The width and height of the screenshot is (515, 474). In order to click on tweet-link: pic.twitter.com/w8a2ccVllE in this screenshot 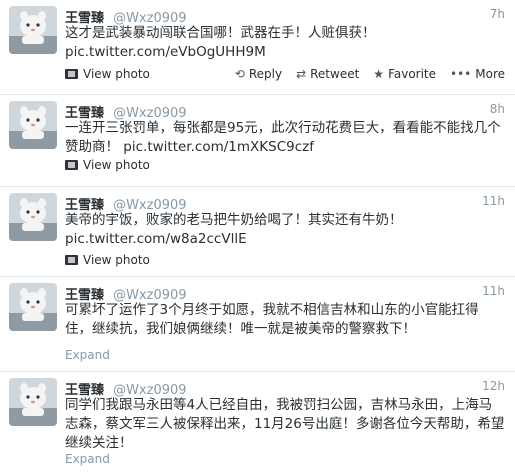, I will do `click(156, 239)`.